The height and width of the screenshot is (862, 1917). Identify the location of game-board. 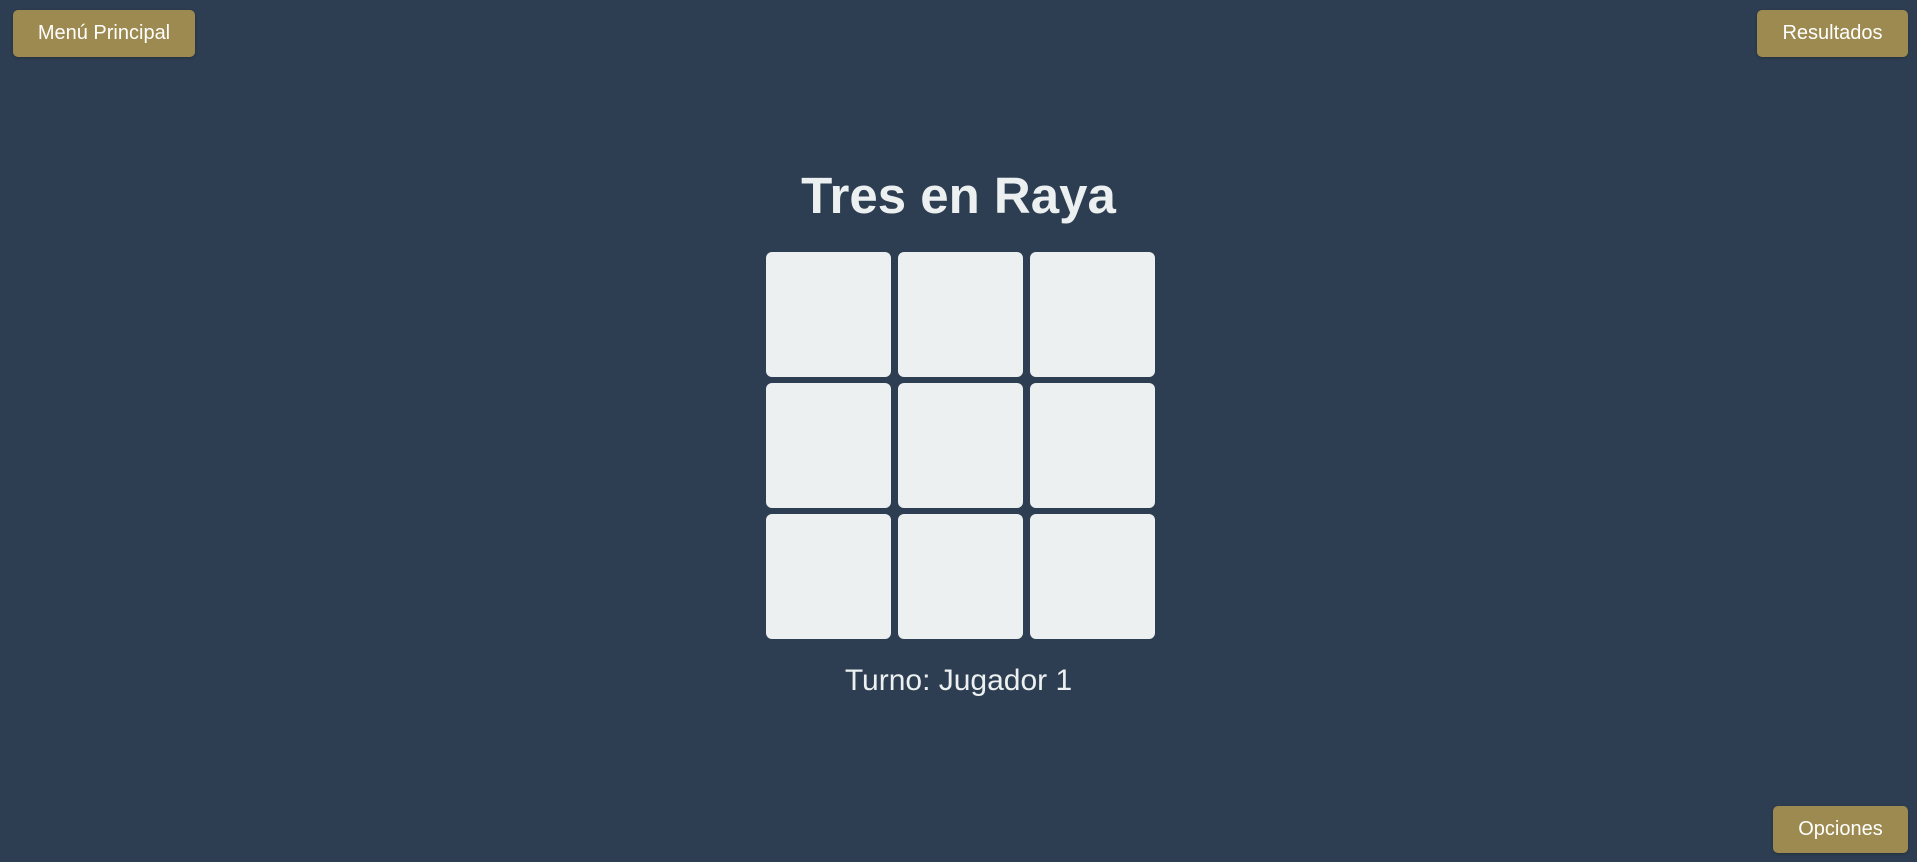
(960, 445).